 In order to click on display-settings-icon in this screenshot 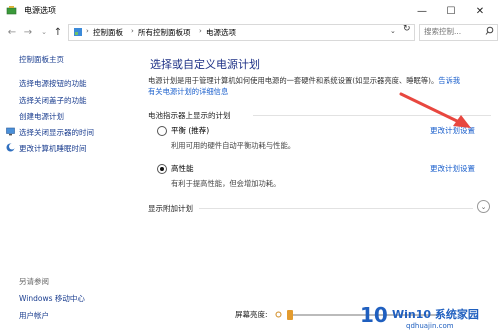, I will do `click(10, 131)`.